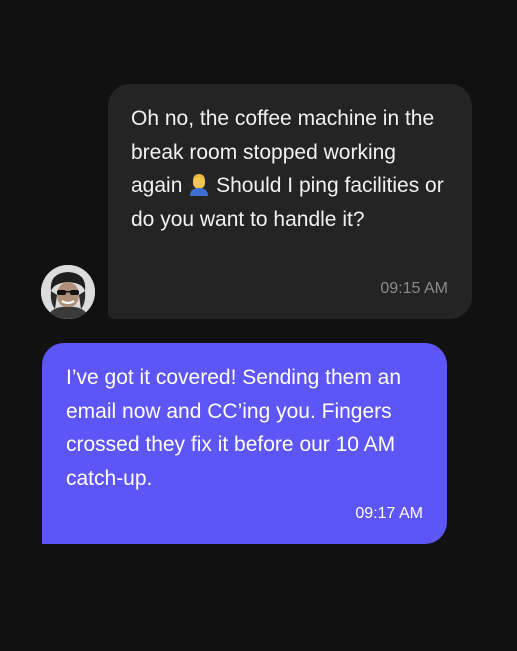  I want to click on outgoing-message-timestamp: 09:17 AM, so click(389, 513).